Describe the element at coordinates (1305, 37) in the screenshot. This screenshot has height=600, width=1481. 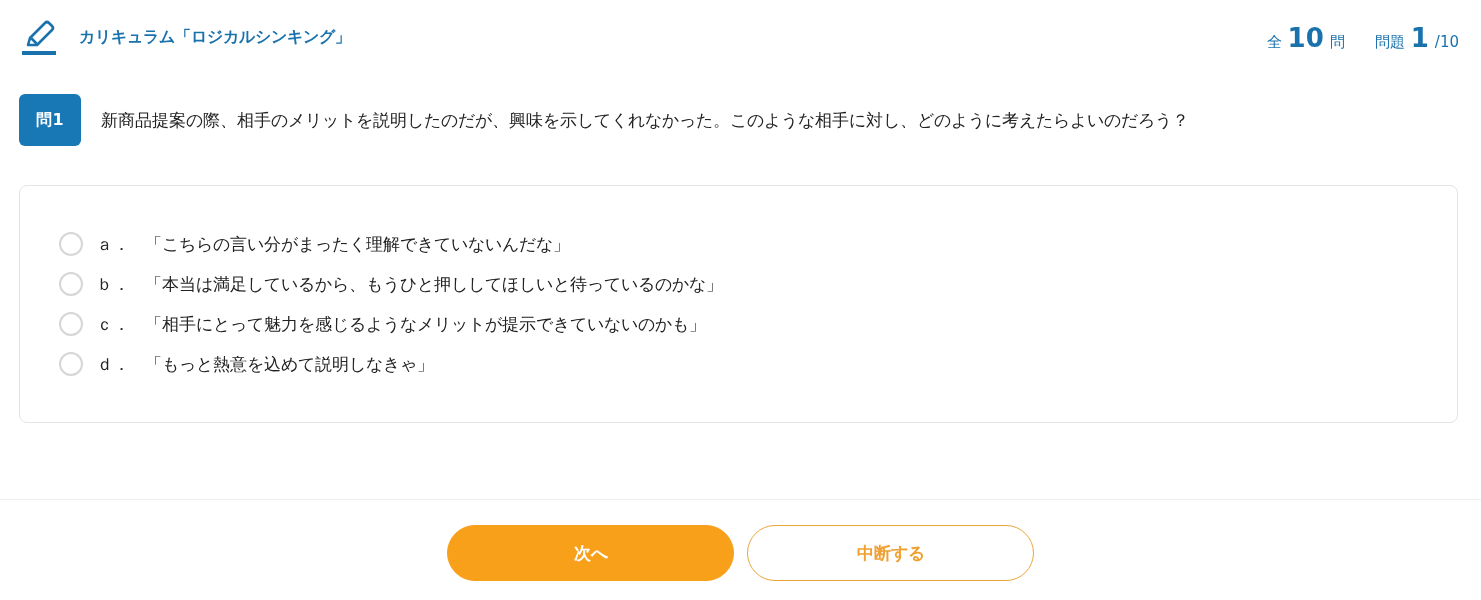
I see `total-count: 10` at that location.